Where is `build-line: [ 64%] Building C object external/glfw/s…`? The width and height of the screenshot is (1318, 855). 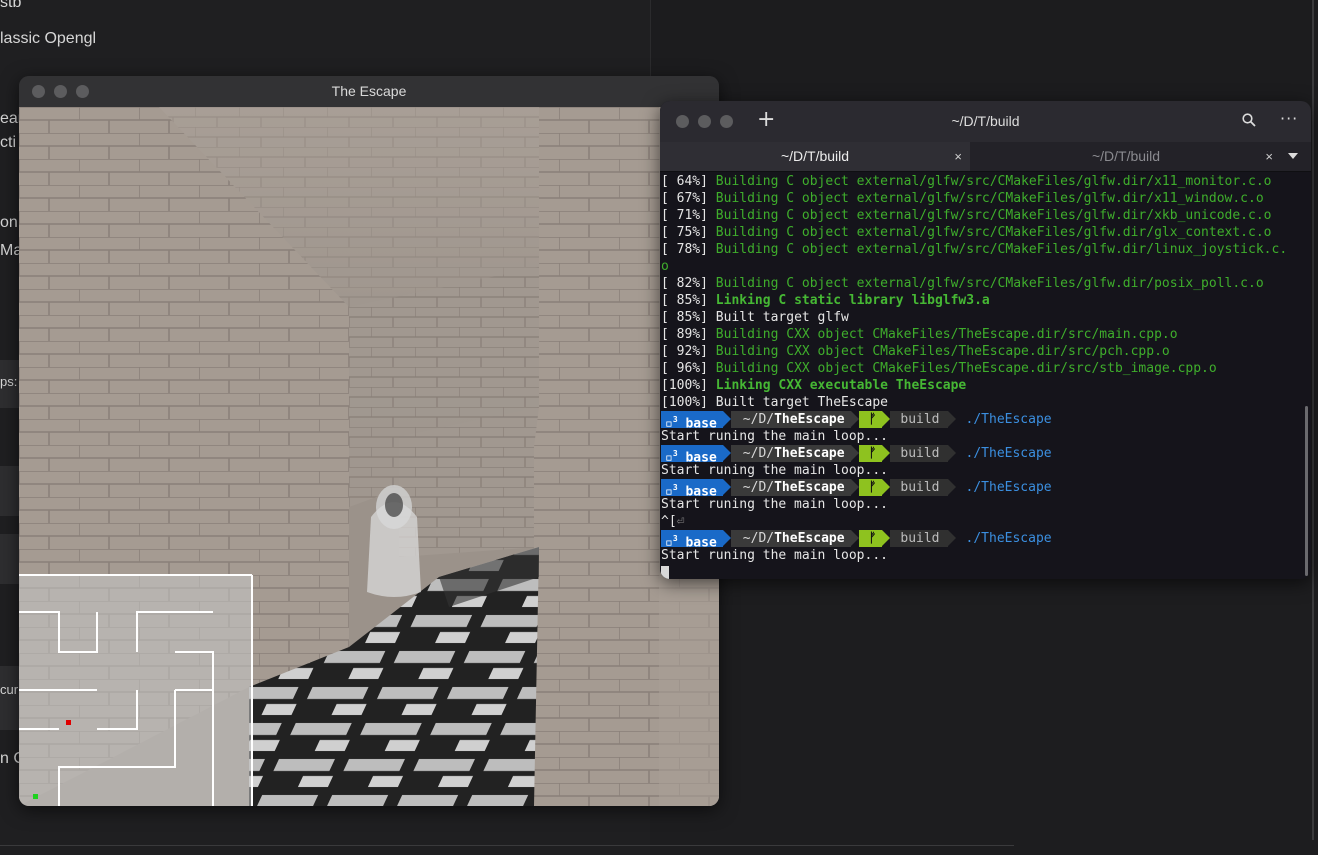 build-line: [ 64%] Building C object external/glfw/s… is located at coordinates (966, 181).